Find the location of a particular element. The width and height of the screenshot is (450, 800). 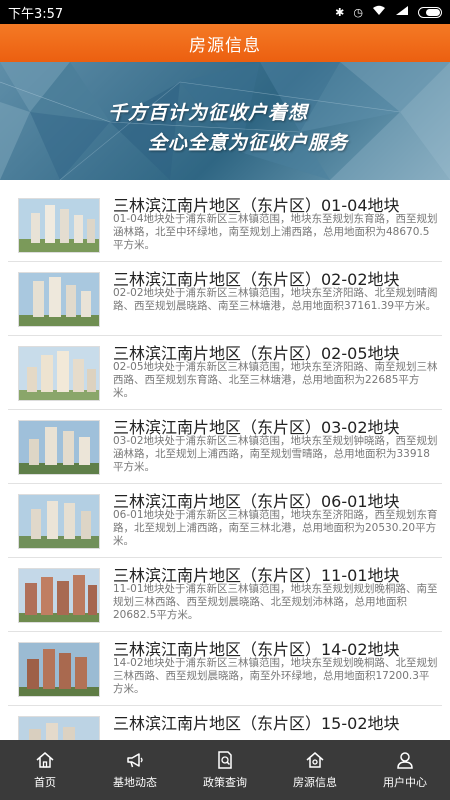

banner: 千方百计为征收户着想 全心全意为征收户服务 is located at coordinates (225, 121).